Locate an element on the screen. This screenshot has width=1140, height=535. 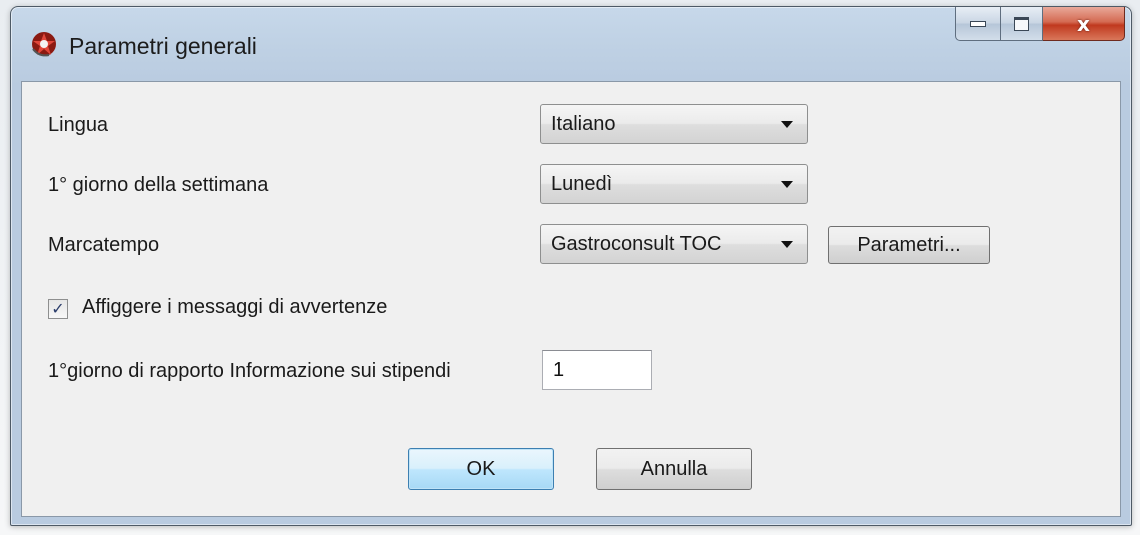
first-day-label: 1° giorno della settimana is located at coordinates (158, 185).